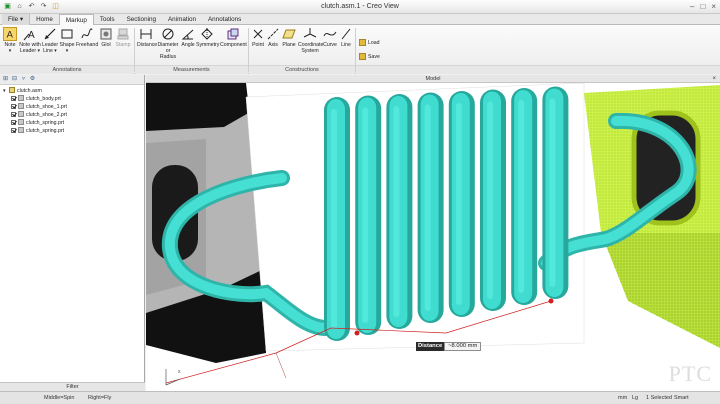 Image resolution: width=720 pixels, height=404 pixels. I want to click on angle-icon, so click(187, 34).